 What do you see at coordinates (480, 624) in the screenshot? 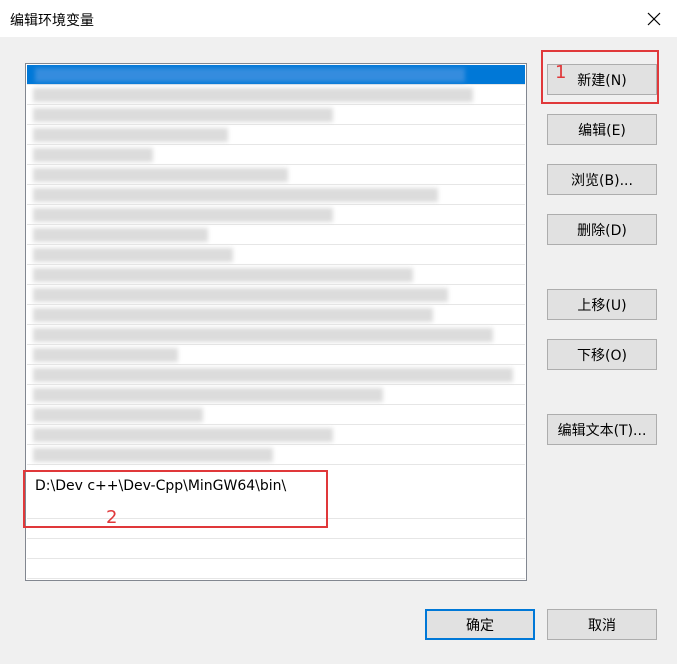
I see `ok-button: 确定` at bounding box center [480, 624].